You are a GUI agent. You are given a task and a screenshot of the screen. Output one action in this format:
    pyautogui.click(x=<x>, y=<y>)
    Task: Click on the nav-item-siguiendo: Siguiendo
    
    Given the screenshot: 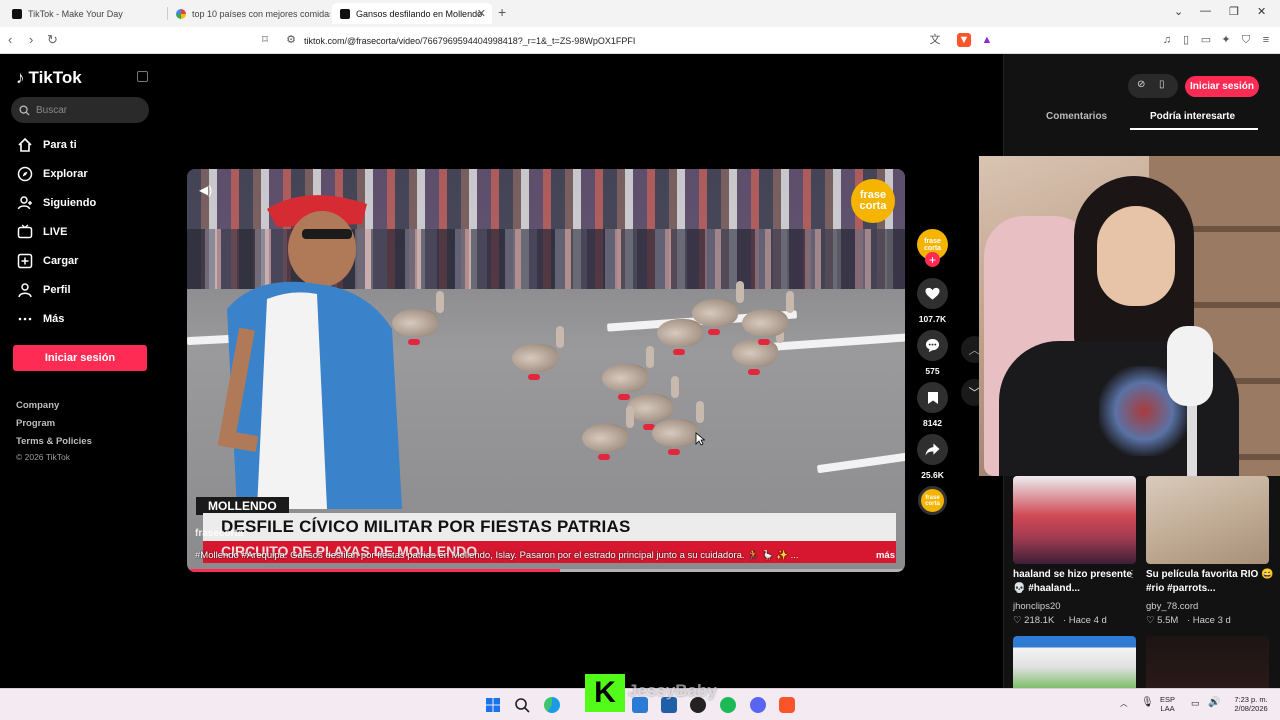 What is the action you would take?
    pyautogui.click(x=56, y=203)
    